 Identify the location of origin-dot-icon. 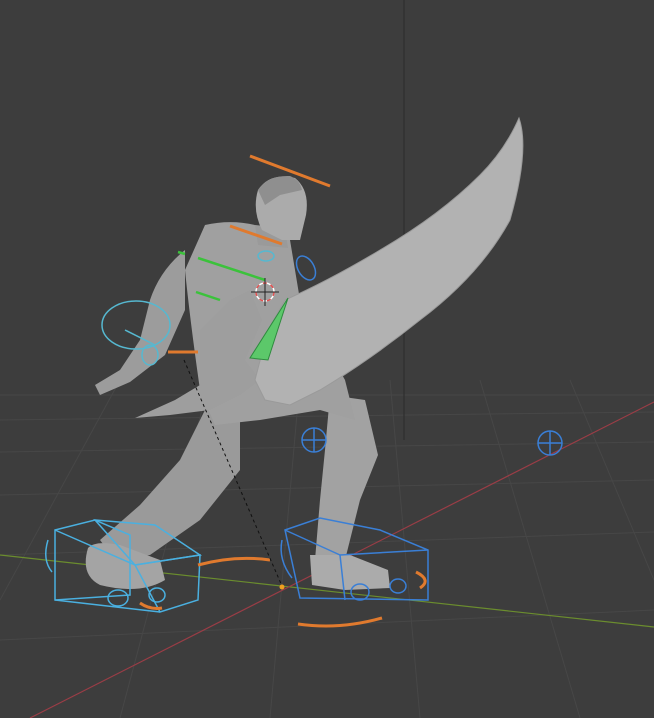
(282, 587).